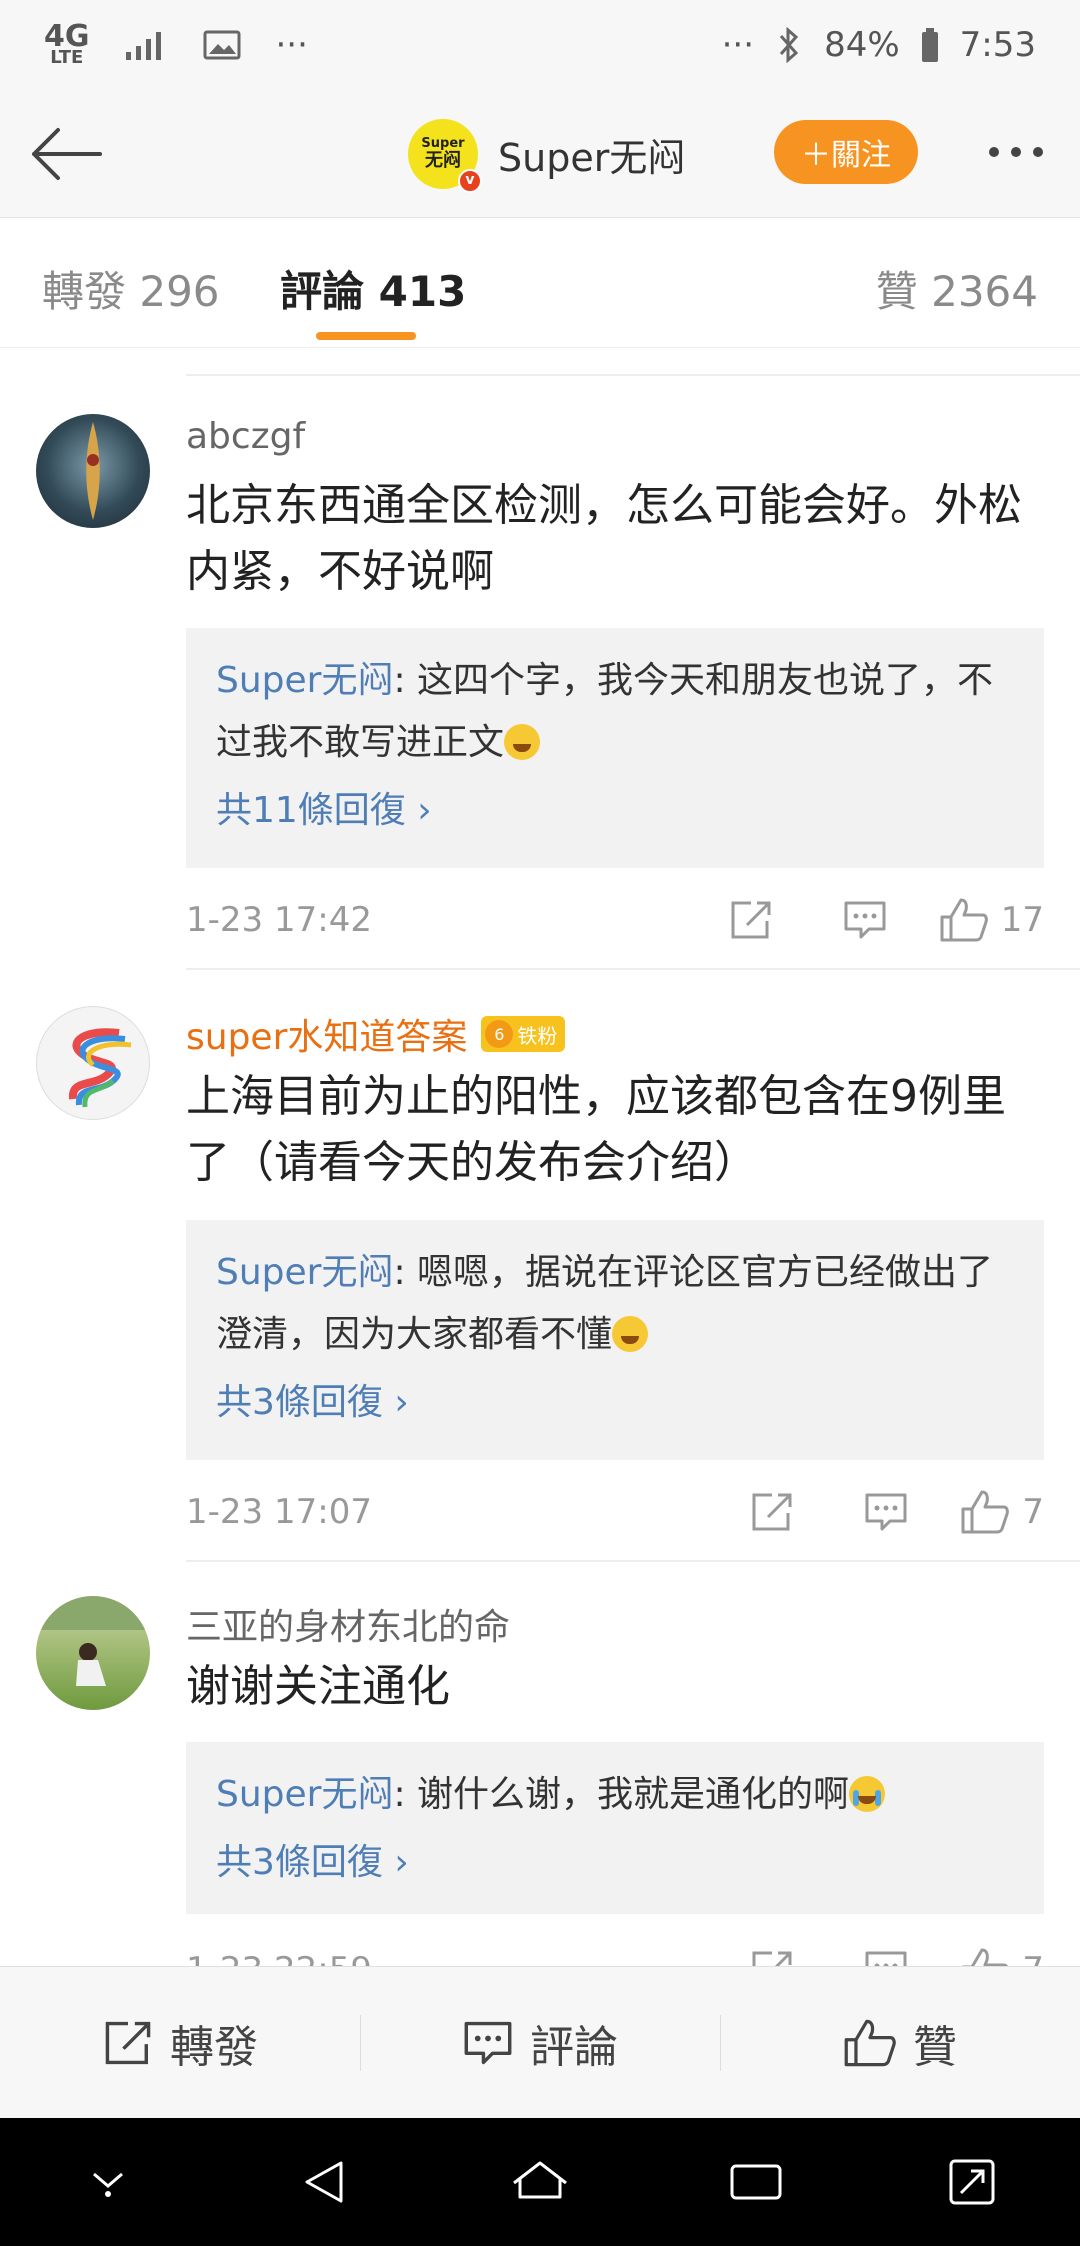  I want to click on like-button: 7, so click(1002, 1512).